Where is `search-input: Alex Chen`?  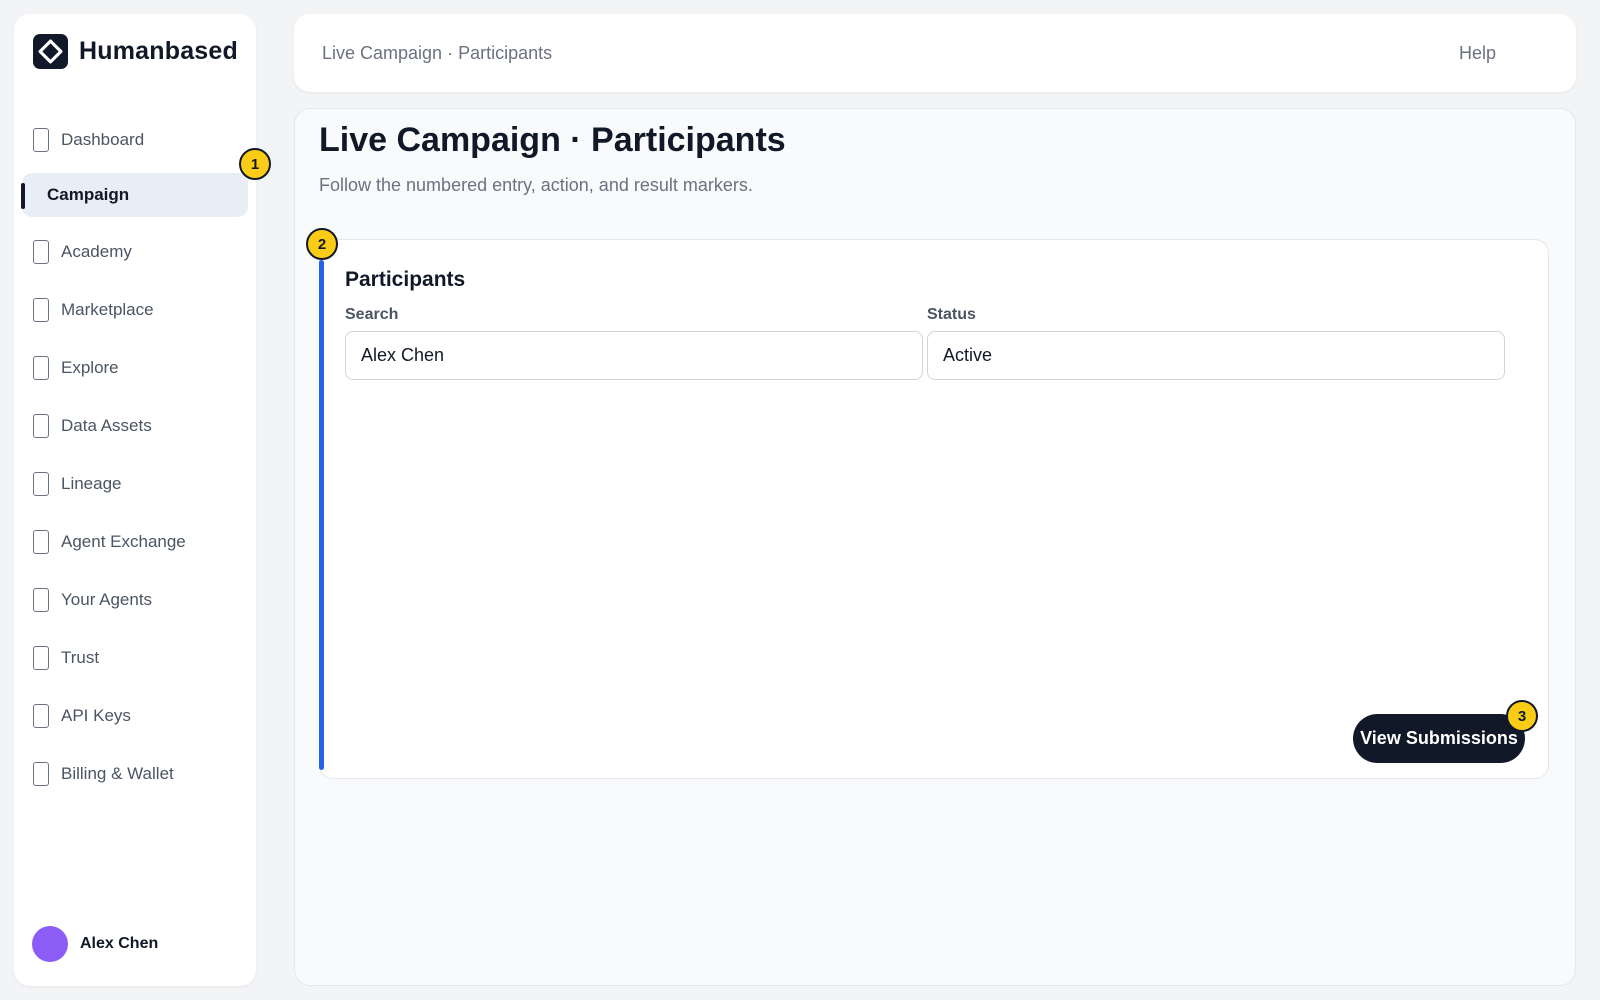 search-input: Alex Chen is located at coordinates (634, 355).